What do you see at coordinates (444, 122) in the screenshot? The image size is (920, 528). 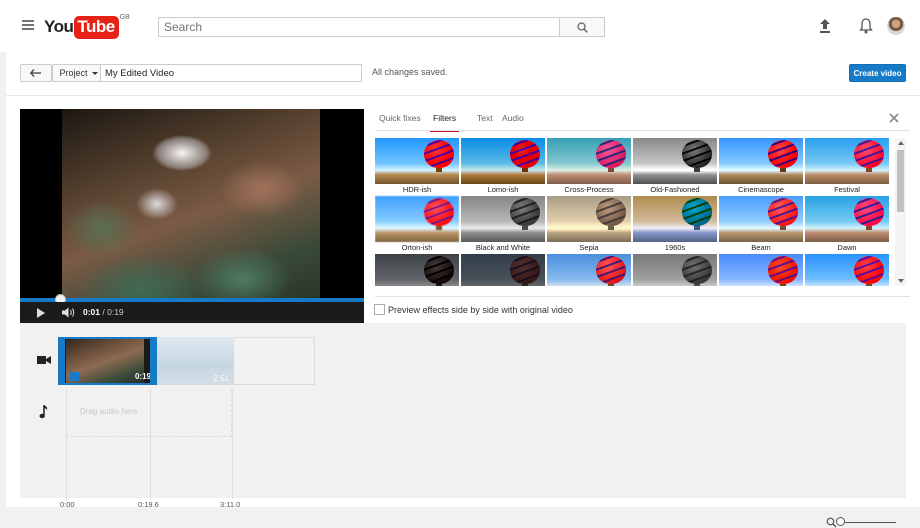 I see `tab-filters: Filters` at bounding box center [444, 122].